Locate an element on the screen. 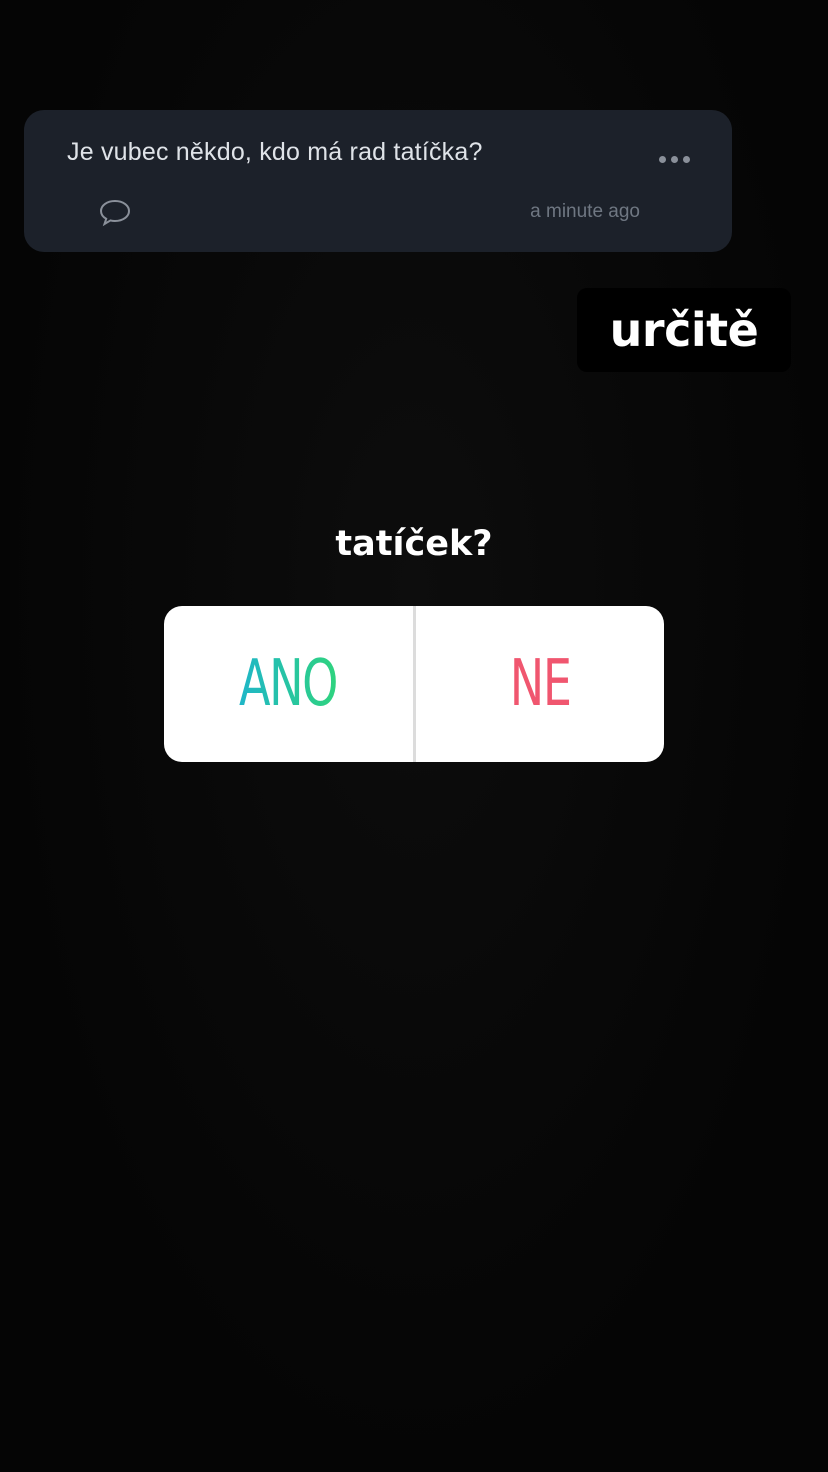 The image size is (828, 1472). poll-option-yes: ANO is located at coordinates (288, 684).